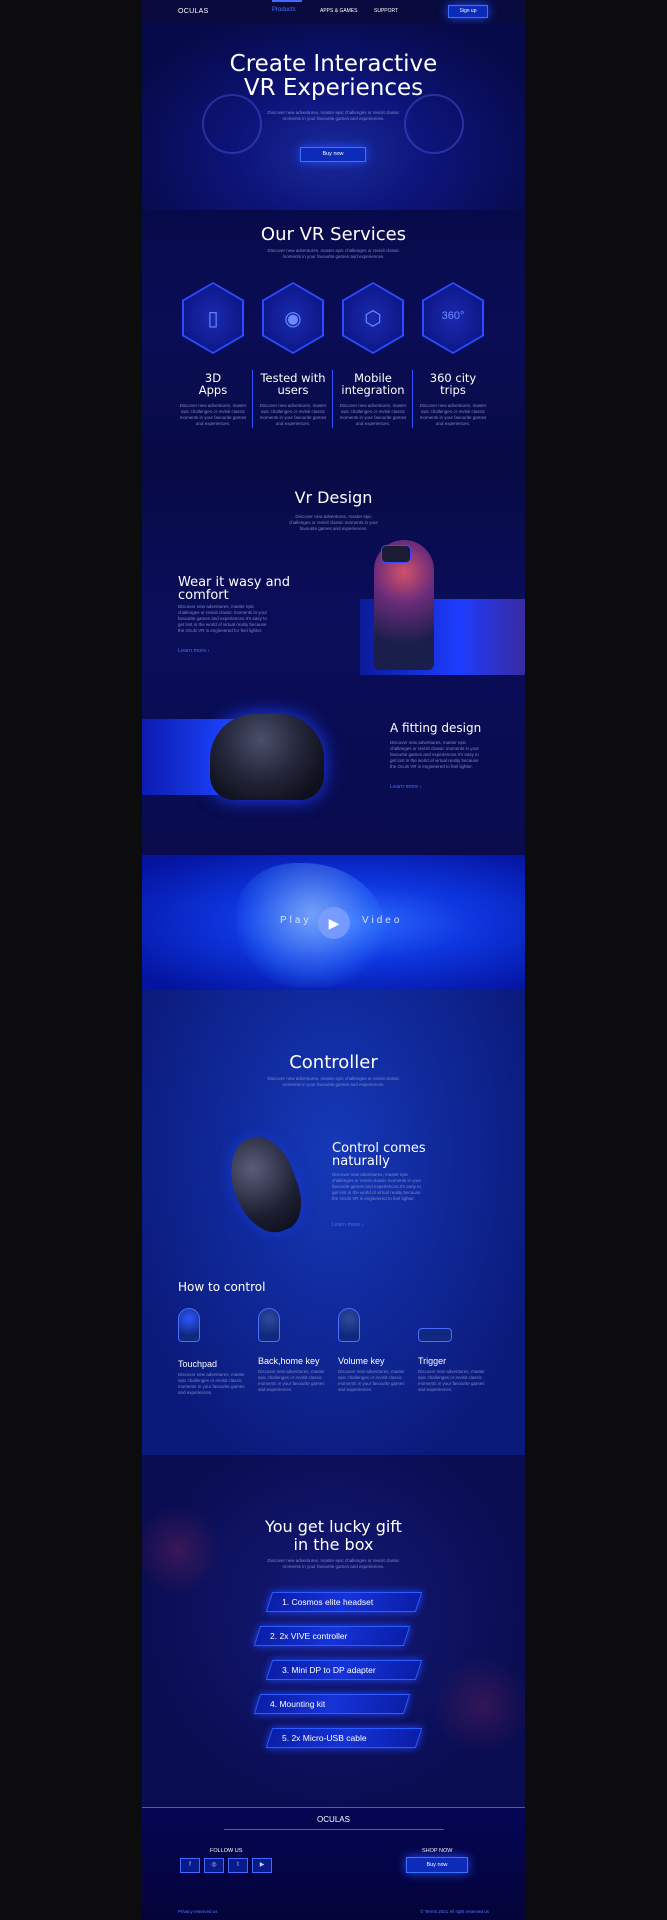 The height and width of the screenshot is (1920, 667). I want to click on play-button: ▶, so click(334, 923).